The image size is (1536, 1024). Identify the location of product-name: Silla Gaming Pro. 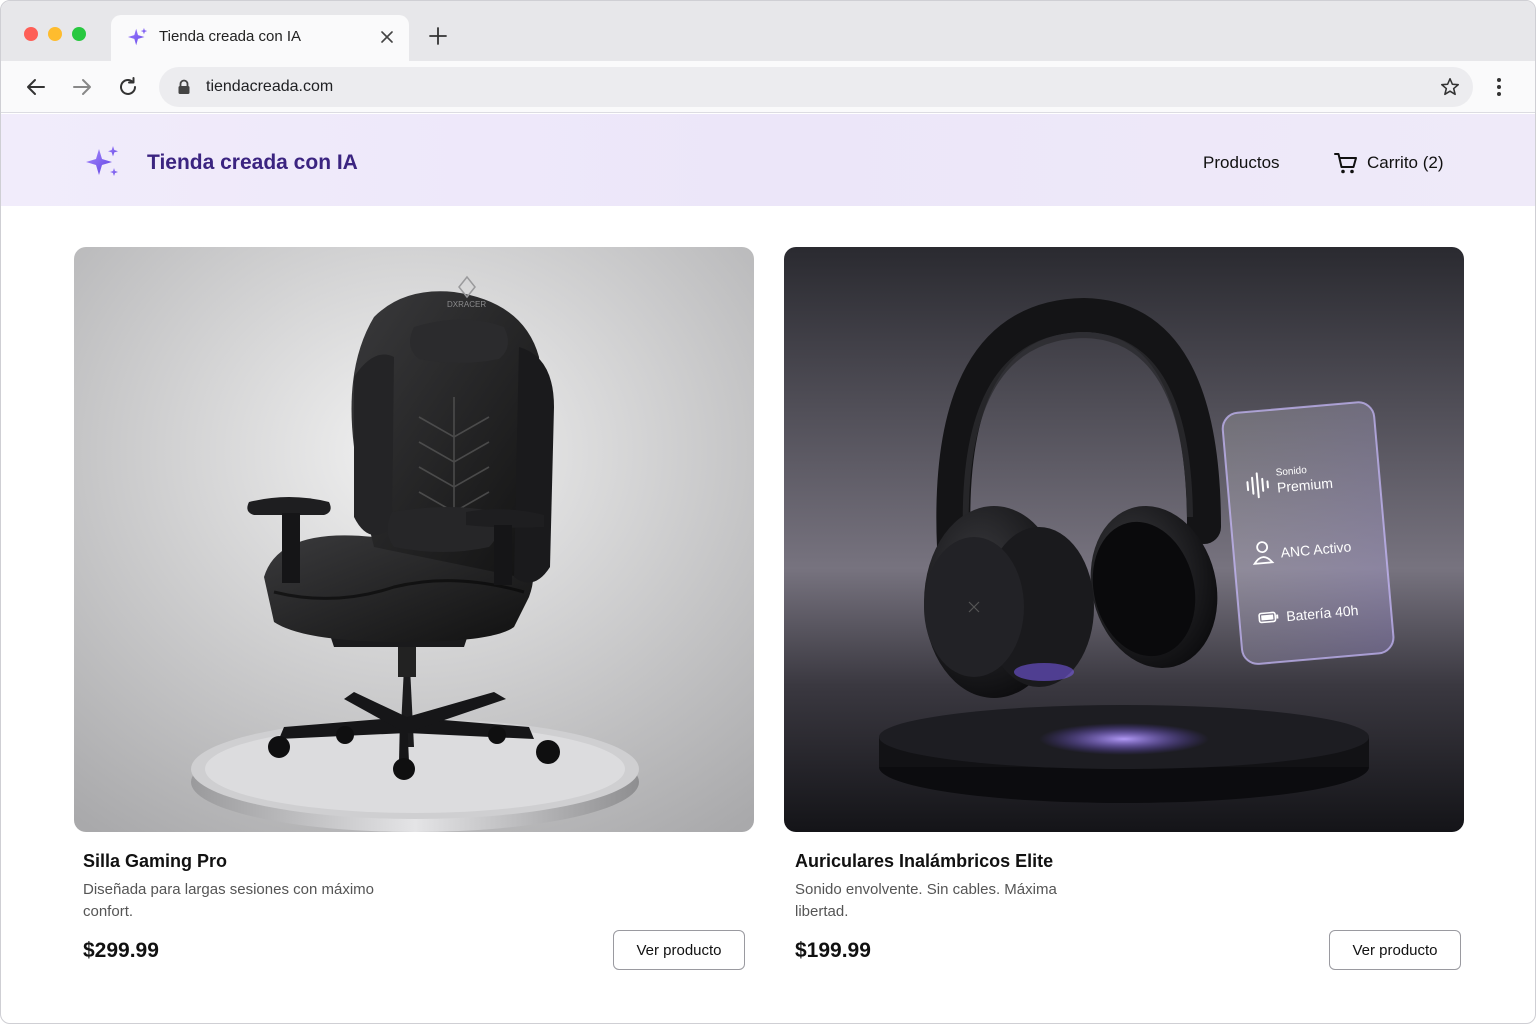
(155, 861).